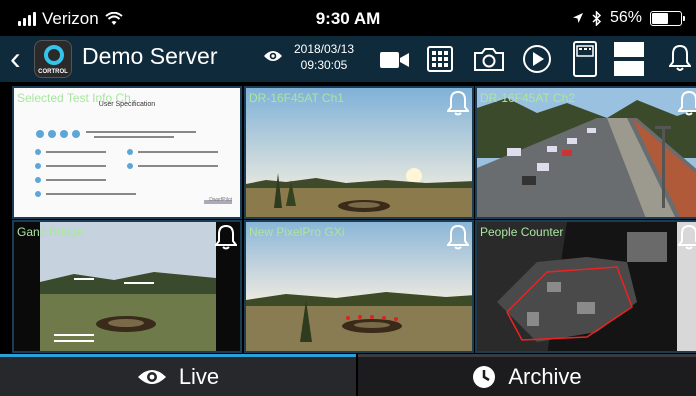  What do you see at coordinates (149, 56) in the screenshot?
I see `server-name: Demo Server` at bounding box center [149, 56].